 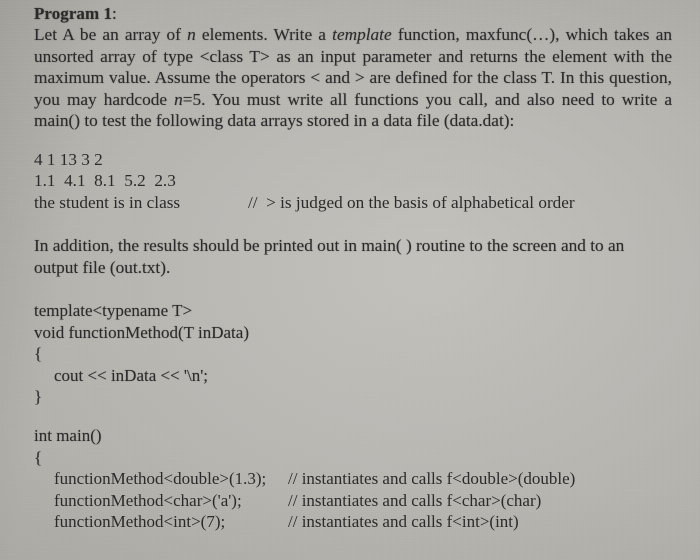 What do you see at coordinates (354, 224) in the screenshot?
I see `spacer-before-addition` at bounding box center [354, 224].